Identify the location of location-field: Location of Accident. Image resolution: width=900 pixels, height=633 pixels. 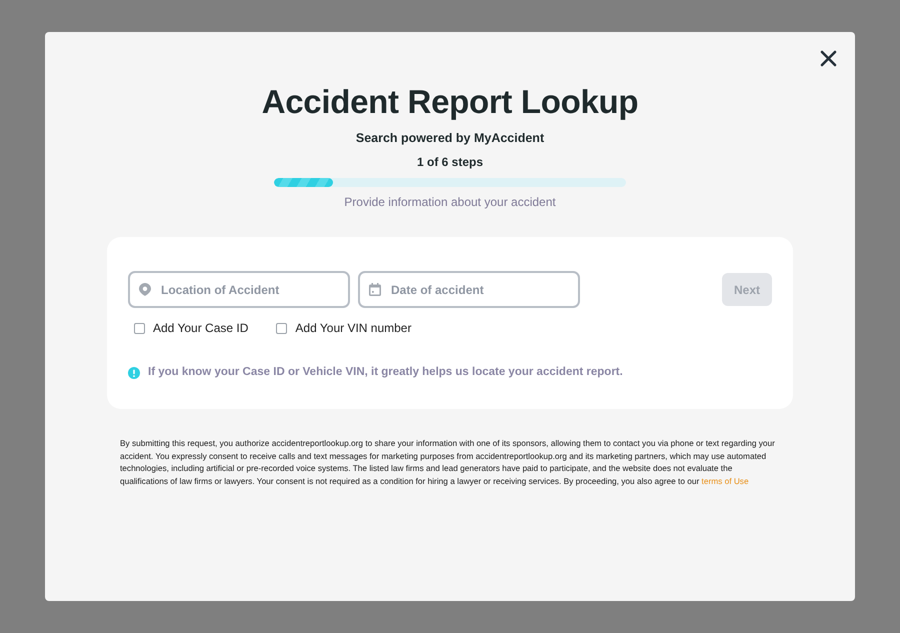
(239, 289).